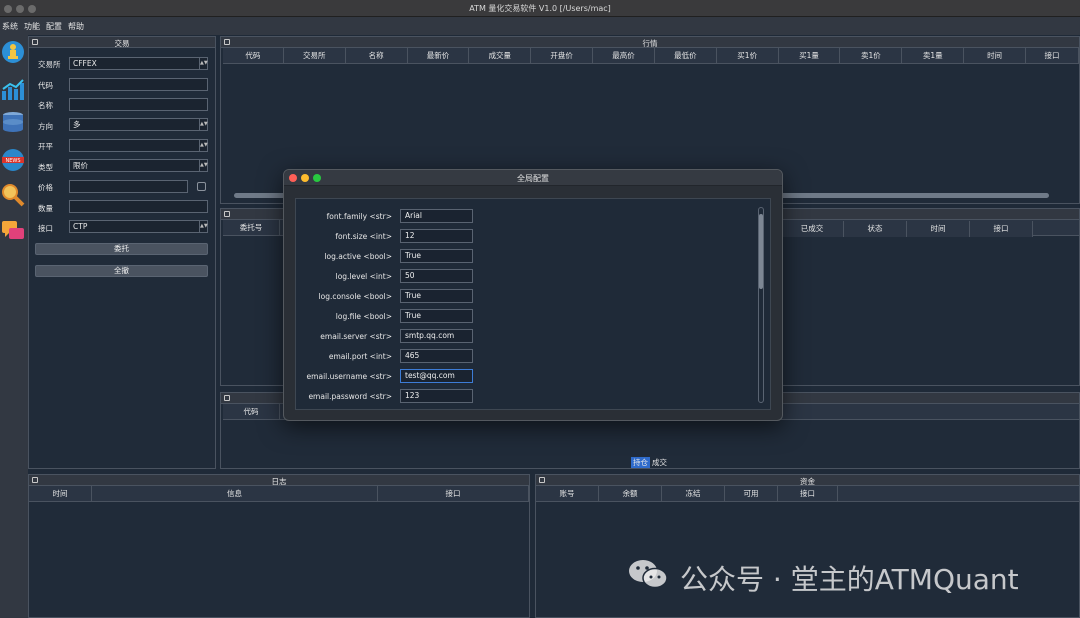  Describe the element at coordinates (315, 55) in the screenshot. I see `column-header: 交易所` at that location.